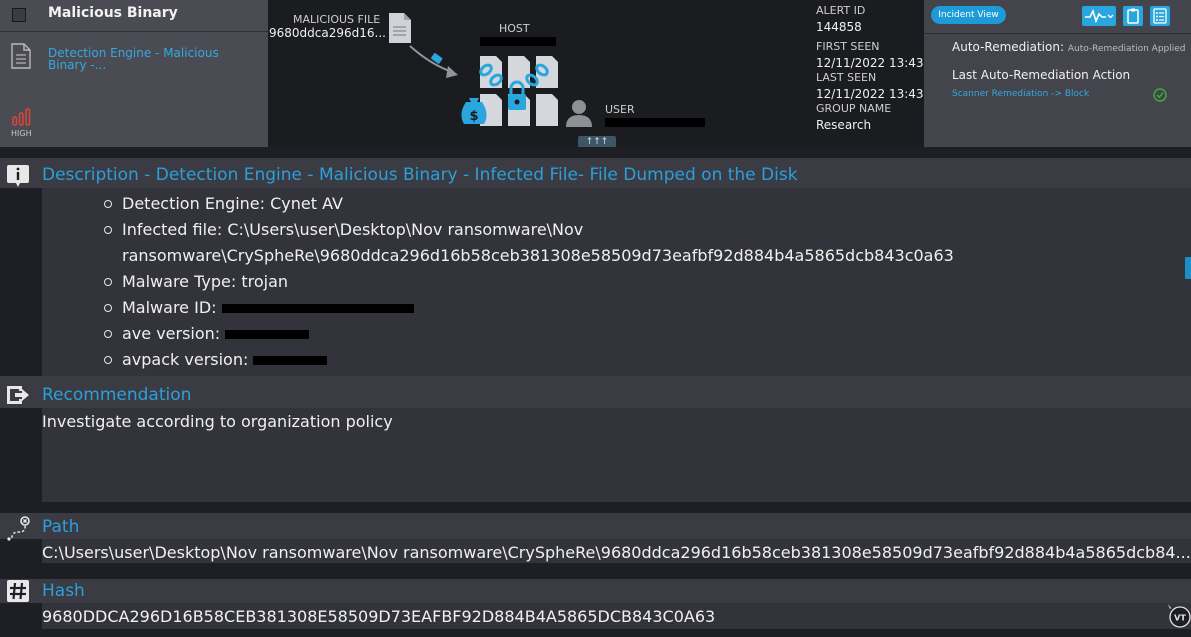 This screenshot has width=1191, height=637. I want to click on ave-version-text: ave version:, so click(171, 333).